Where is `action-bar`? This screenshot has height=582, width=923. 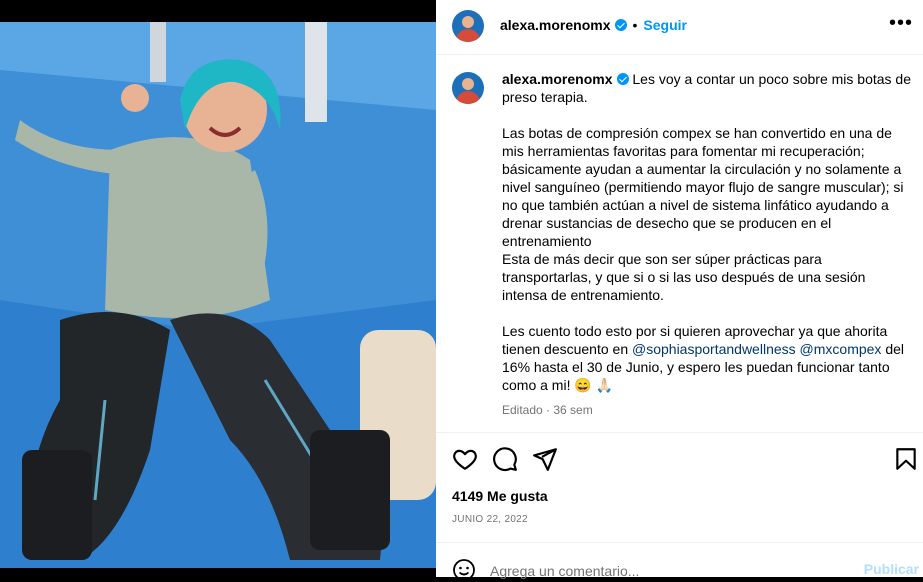 action-bar is located at coordinates (679, 460).